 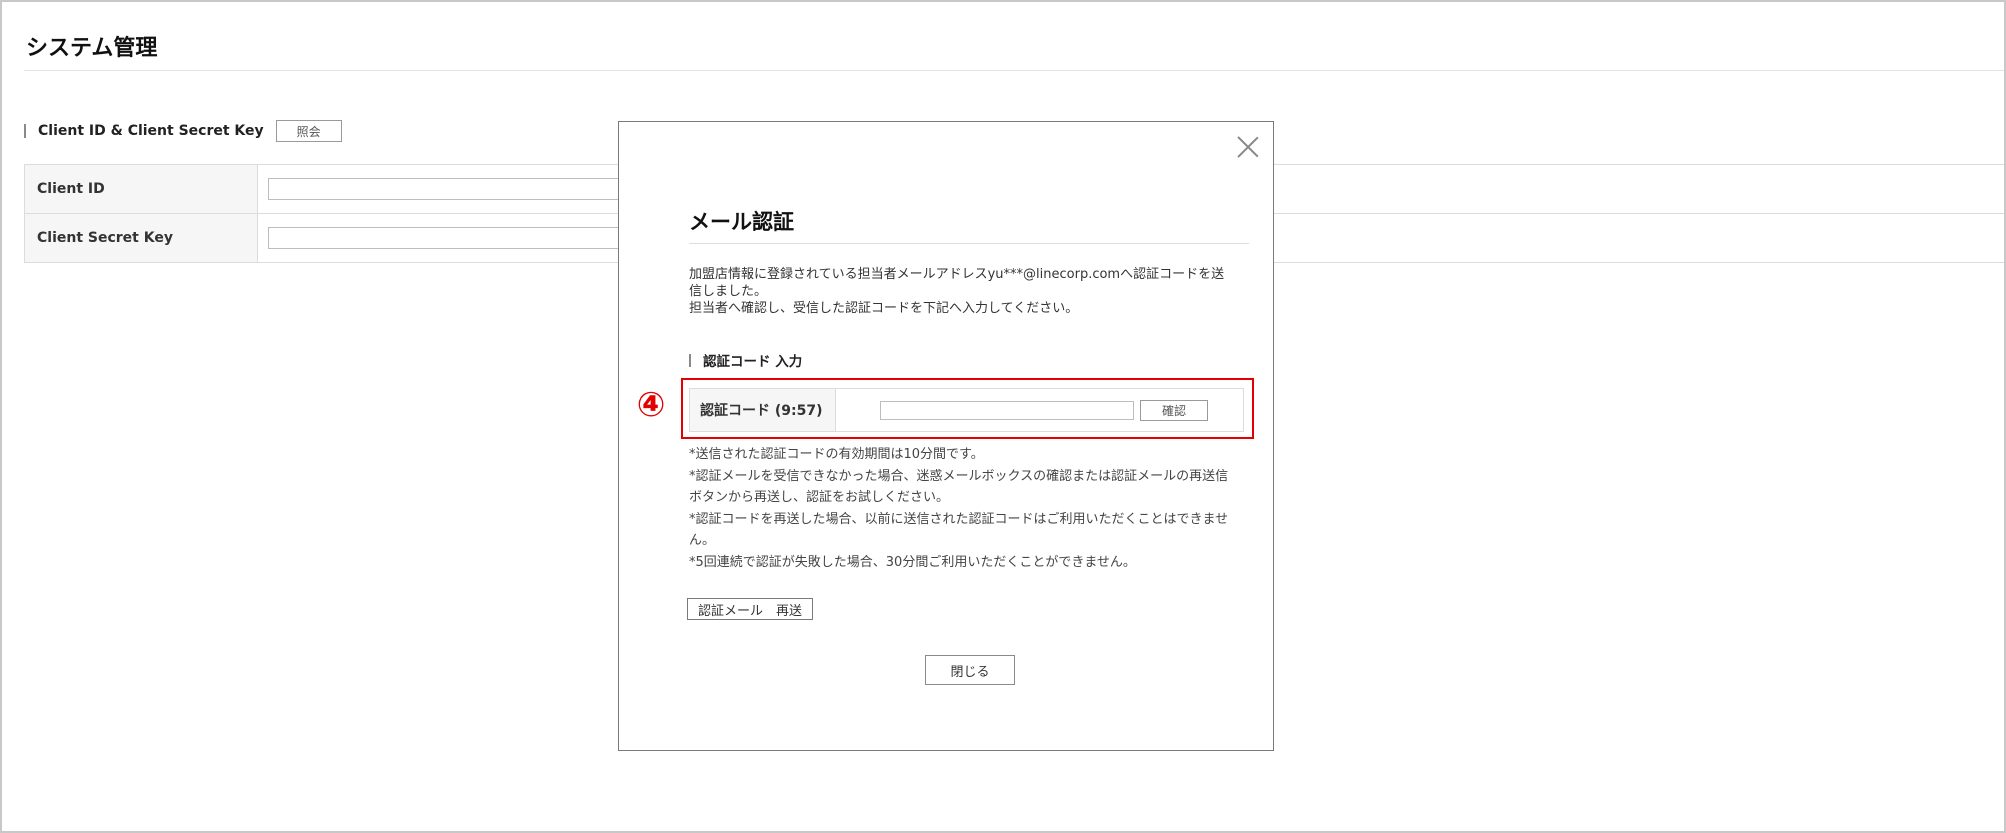 I want to click on description-line: 信しました。, so click(x=728, y=291).